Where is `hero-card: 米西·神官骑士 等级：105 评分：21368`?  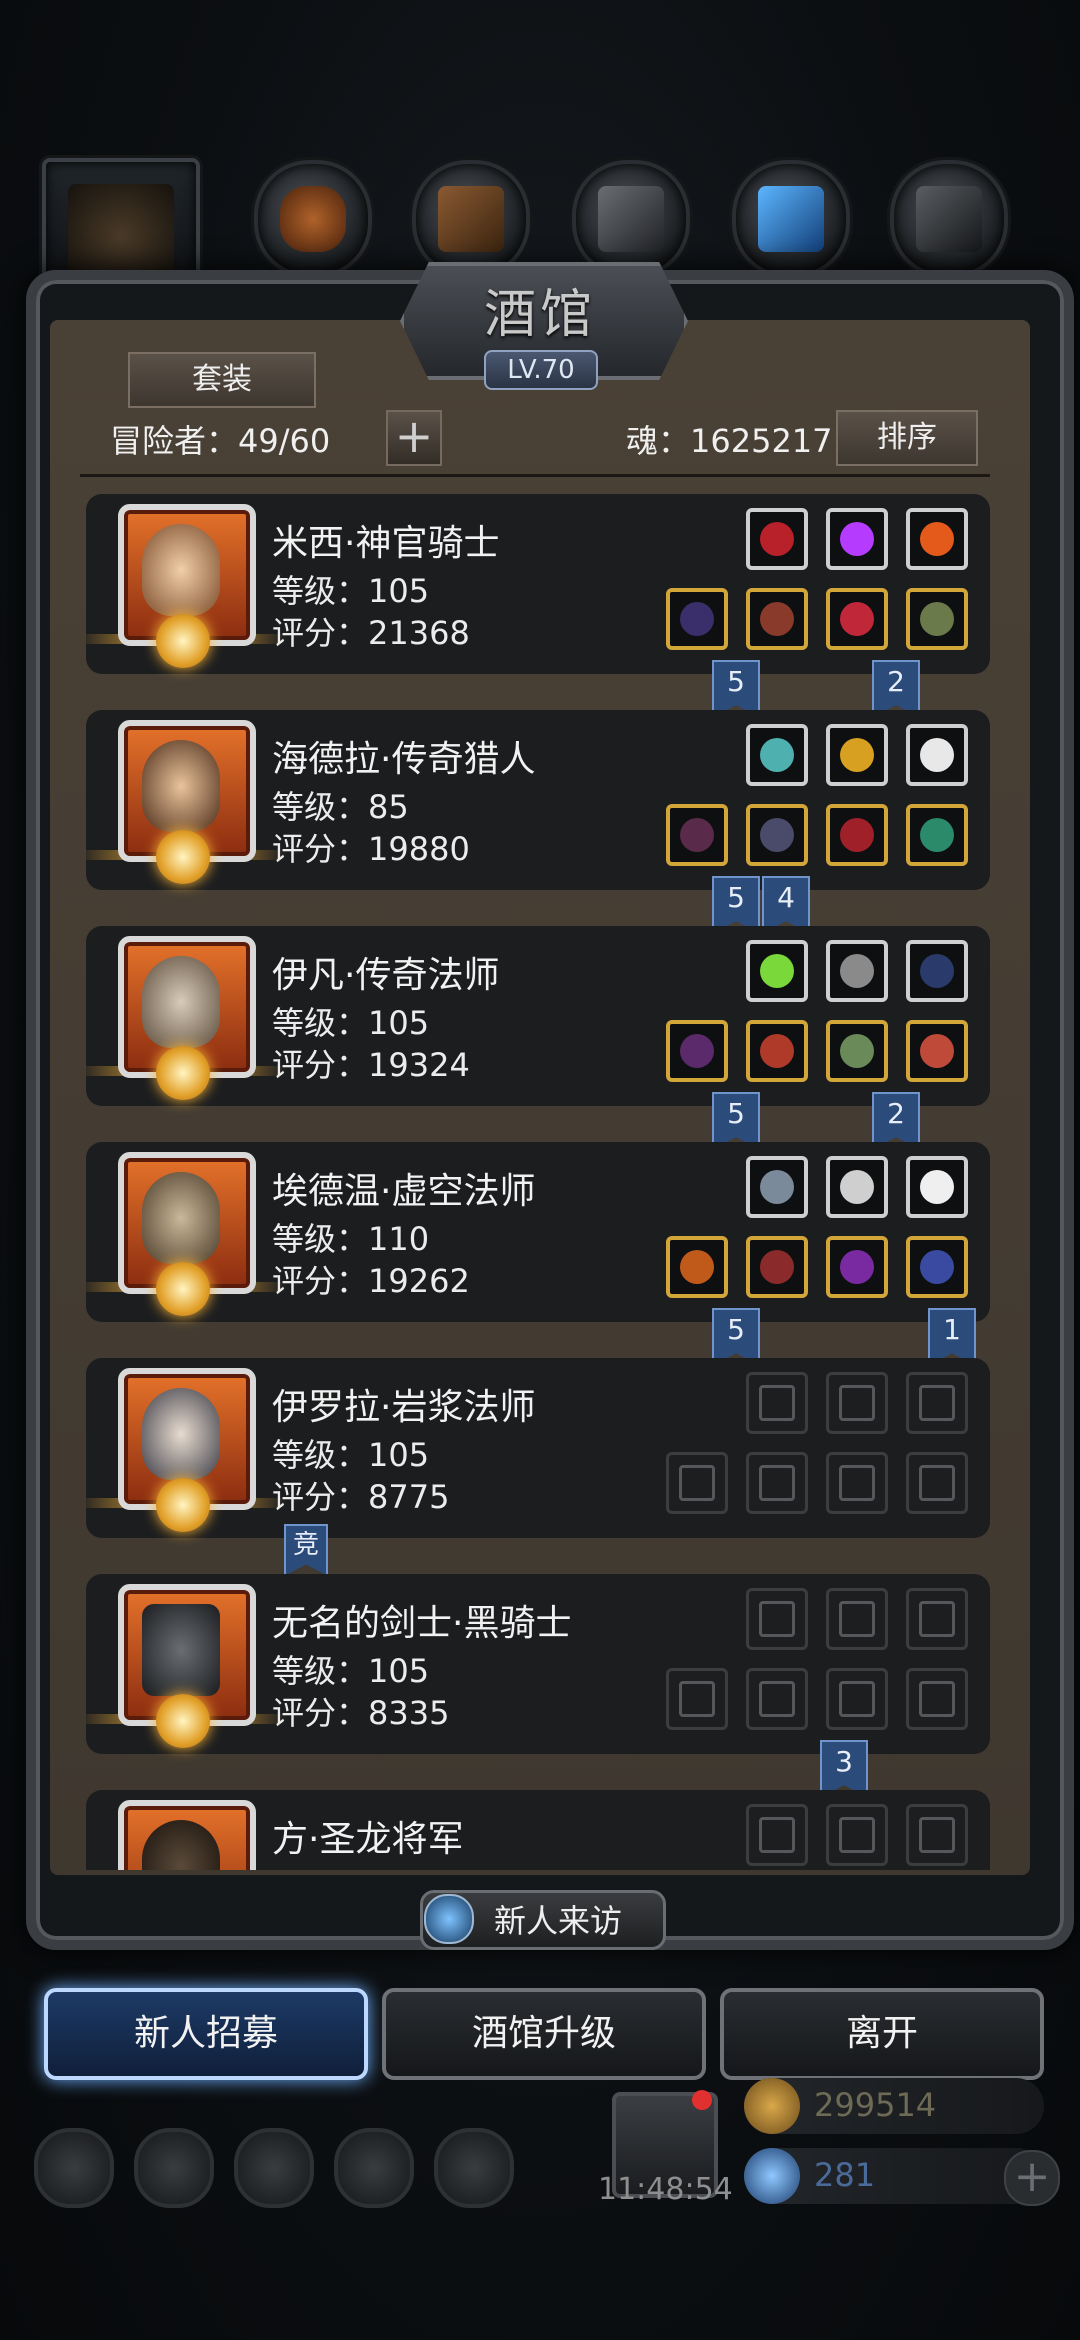 hero-card: 米西·神官骑士 等级：105 评分：21368 is located at coordinates (538, 584).